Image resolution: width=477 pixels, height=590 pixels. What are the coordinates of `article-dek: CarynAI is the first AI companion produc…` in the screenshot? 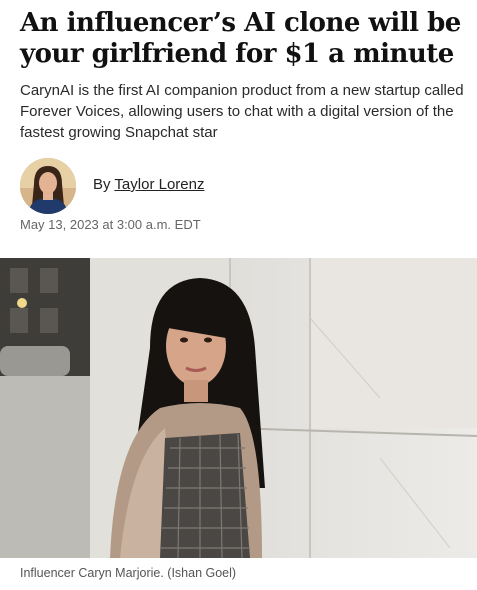 It's located at (242, 111).